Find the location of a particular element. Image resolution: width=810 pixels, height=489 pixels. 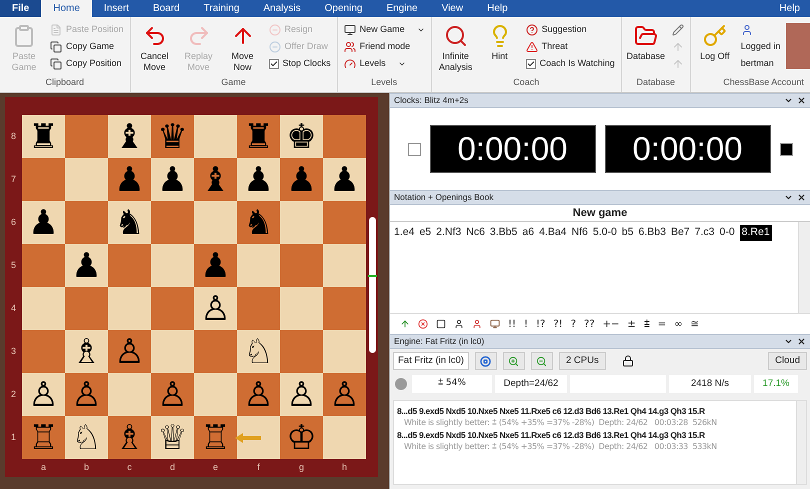

move-text: e5 is located at coordinates (425, 233).